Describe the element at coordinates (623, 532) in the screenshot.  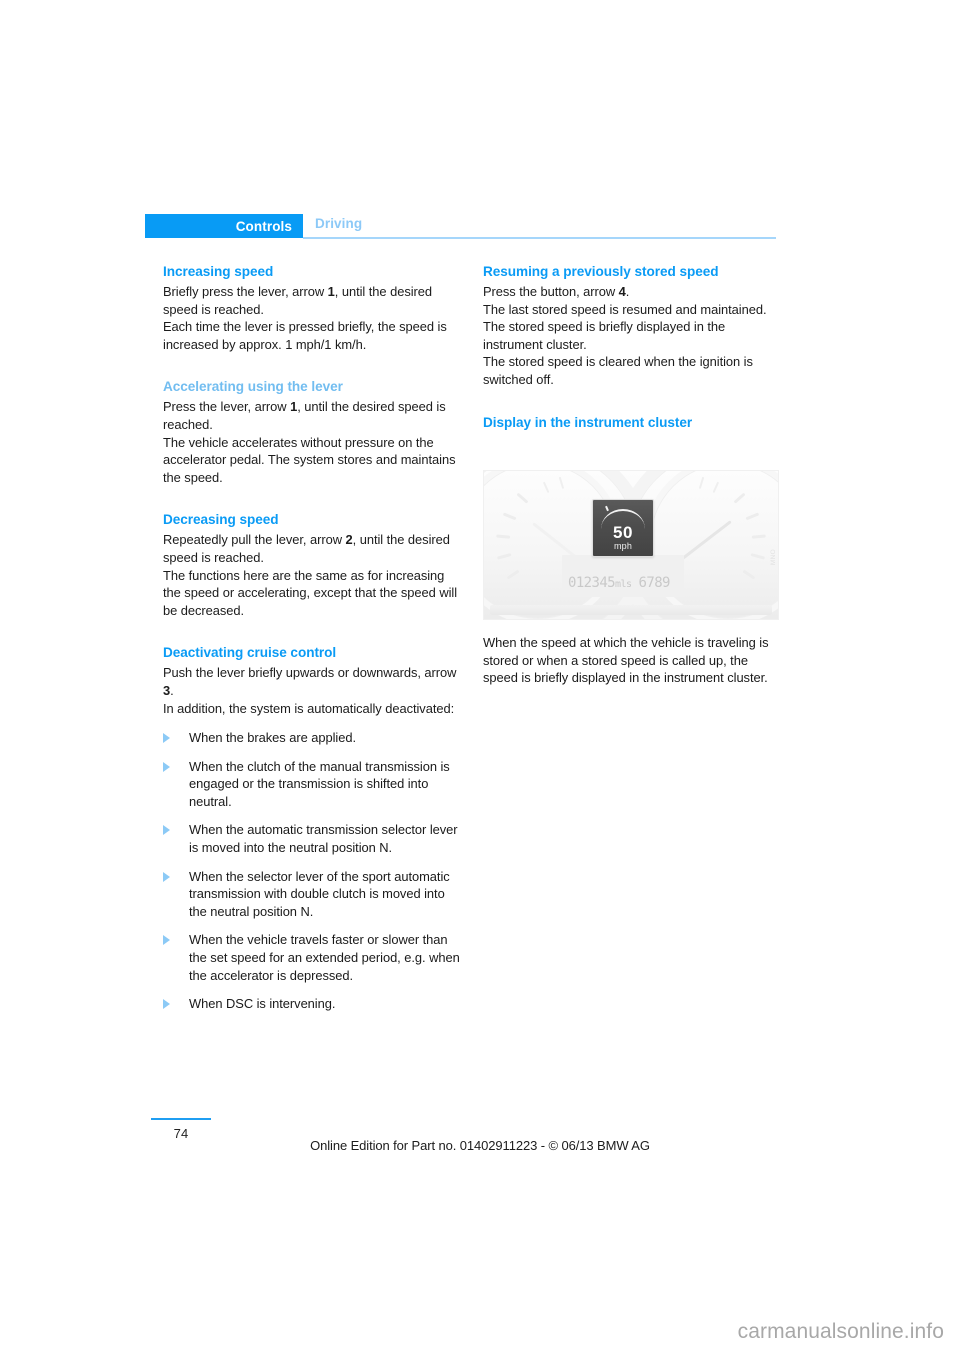
I see `displayed-speed-value: 50` at that location.